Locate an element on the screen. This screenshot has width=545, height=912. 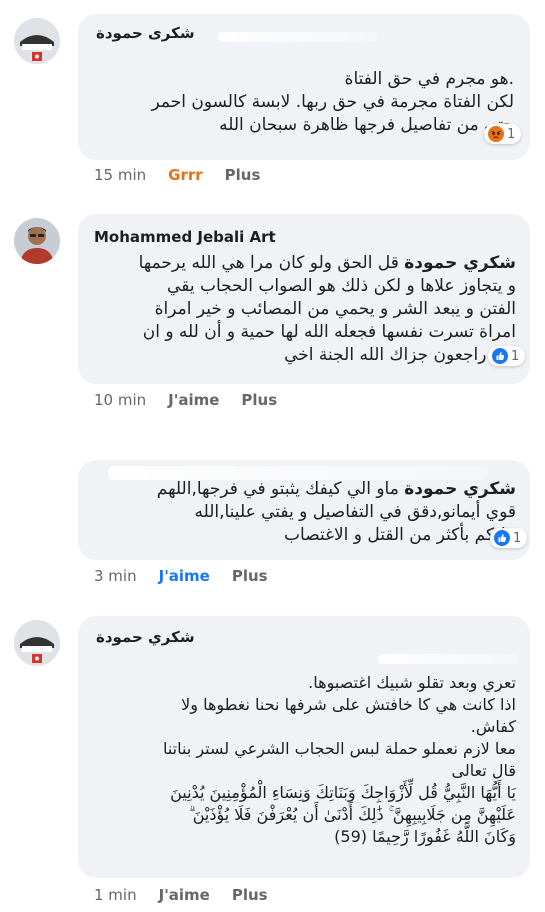
comment-author: شكرى حمودة is located at coordinates (145, 33).